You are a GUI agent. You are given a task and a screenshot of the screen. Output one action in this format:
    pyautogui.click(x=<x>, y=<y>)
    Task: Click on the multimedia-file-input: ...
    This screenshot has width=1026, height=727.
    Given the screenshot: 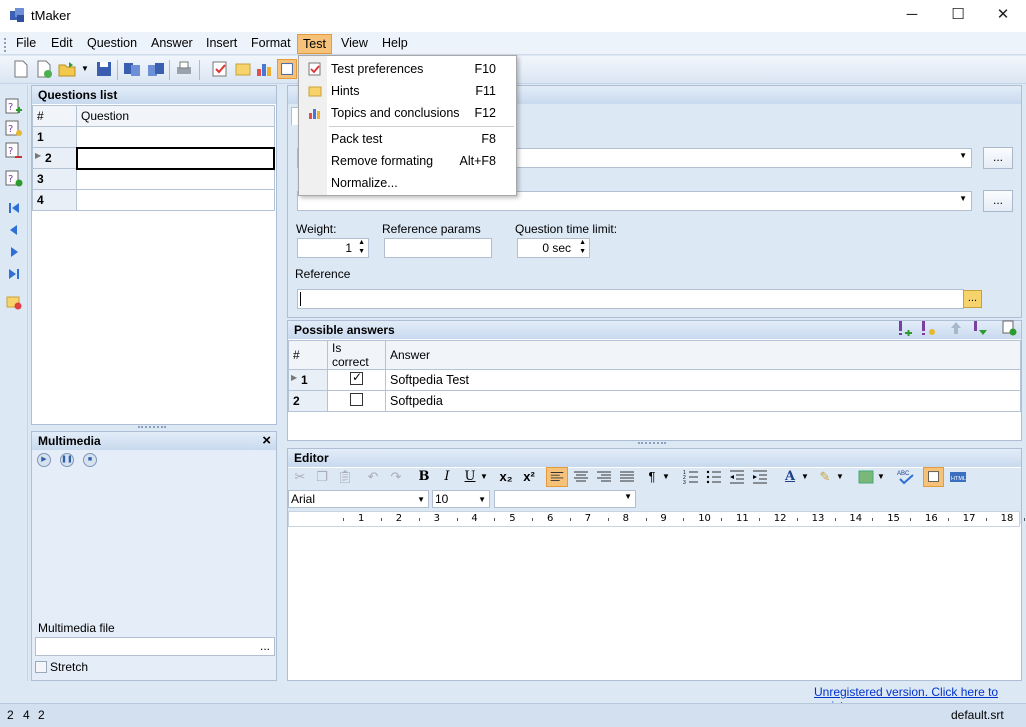 What is the action you would take?
    pyautogui.click(x=155, y=646)
    